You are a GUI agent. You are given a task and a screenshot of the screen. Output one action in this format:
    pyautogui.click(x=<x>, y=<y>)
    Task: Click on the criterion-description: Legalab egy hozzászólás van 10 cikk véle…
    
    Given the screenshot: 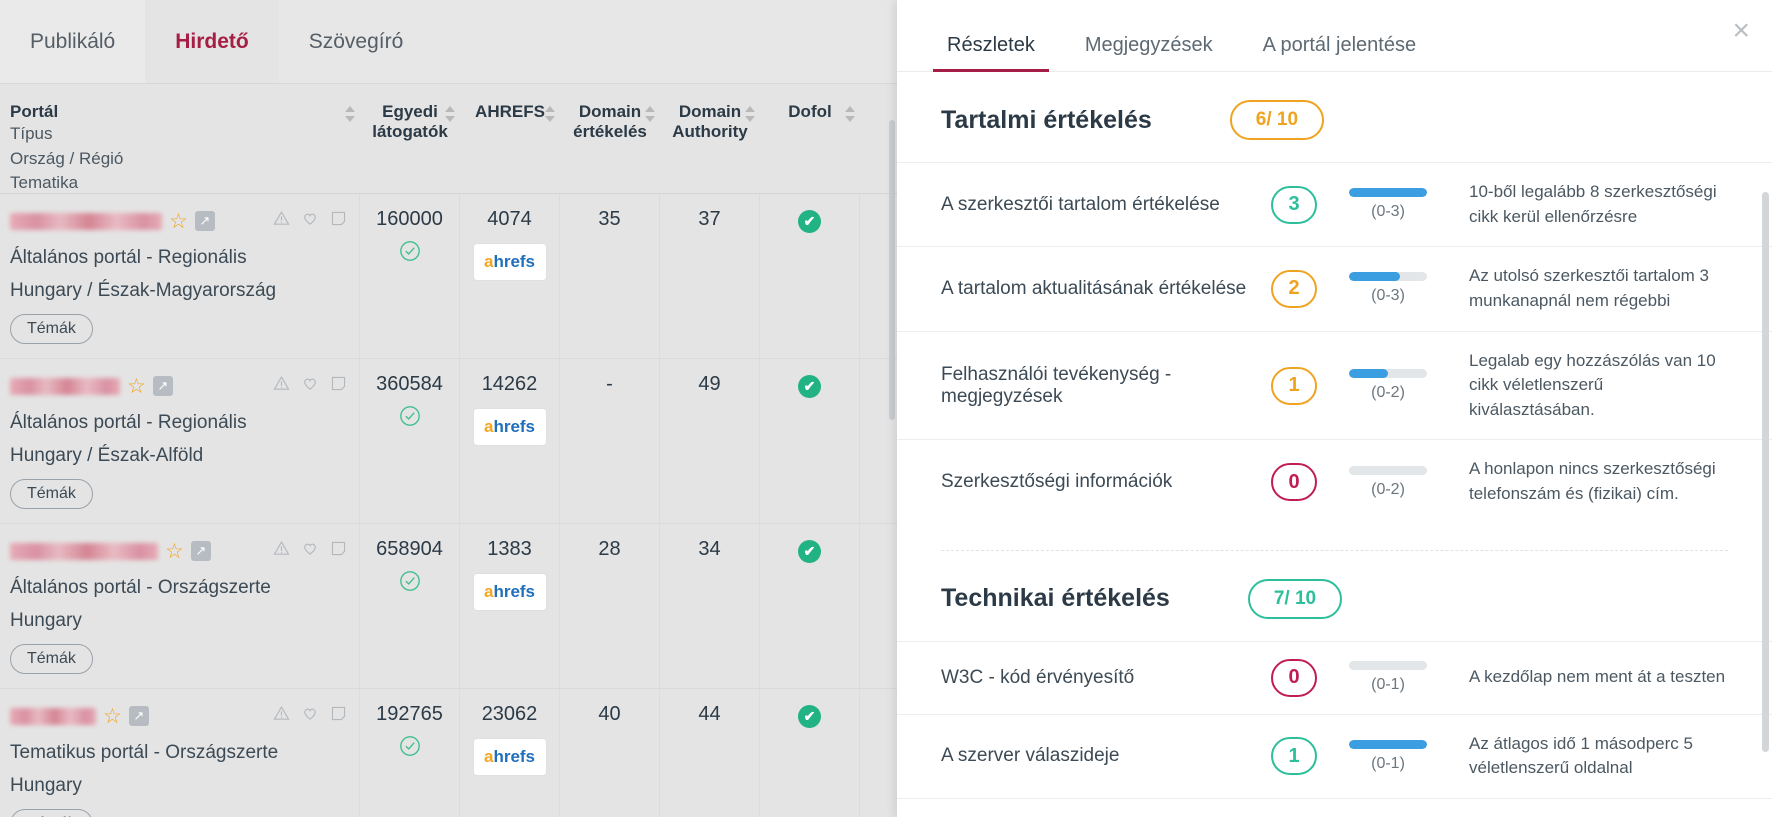 What is the action you would take?
    pyautogui.click(x=1592, y=384)
    